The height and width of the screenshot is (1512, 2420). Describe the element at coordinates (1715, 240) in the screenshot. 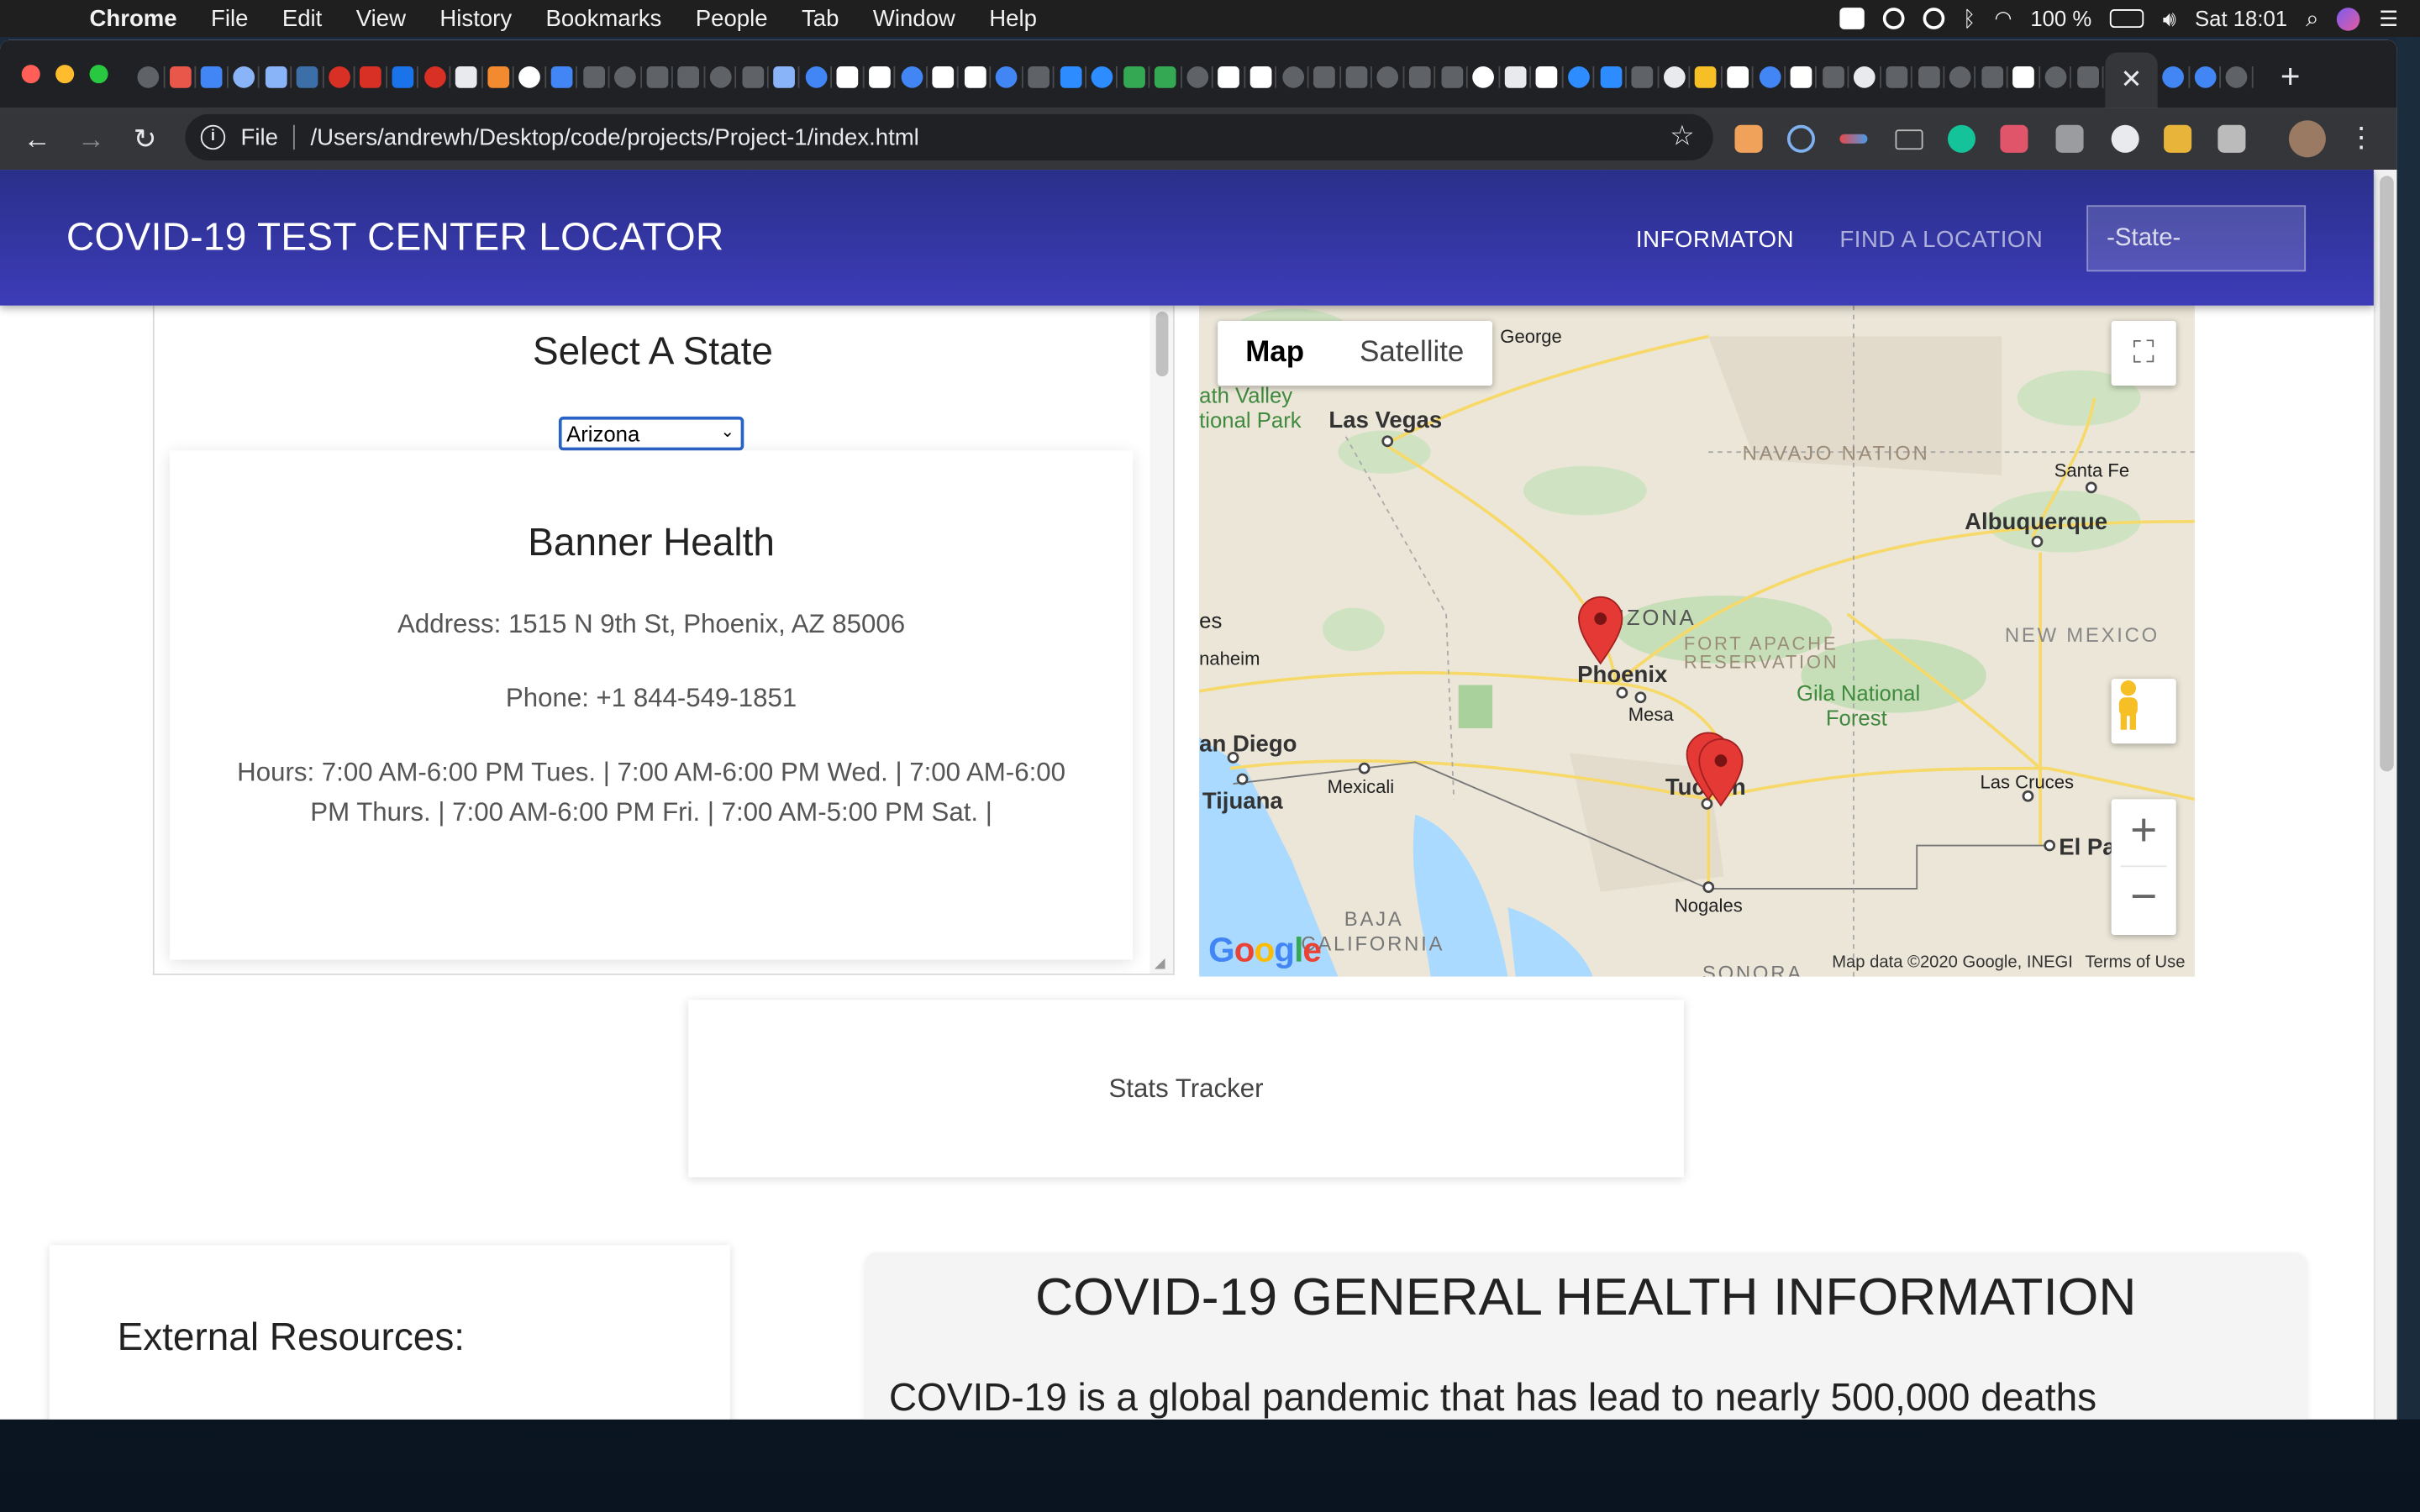

I see `nav-information-link: INFORMATON` at that location.